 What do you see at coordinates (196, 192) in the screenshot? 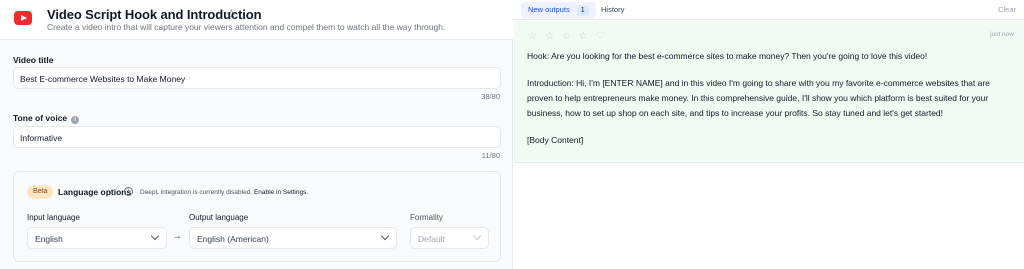
I see `deepl-note-text: DeepL integration is currently disabled.` at bounding box center [196, 192].